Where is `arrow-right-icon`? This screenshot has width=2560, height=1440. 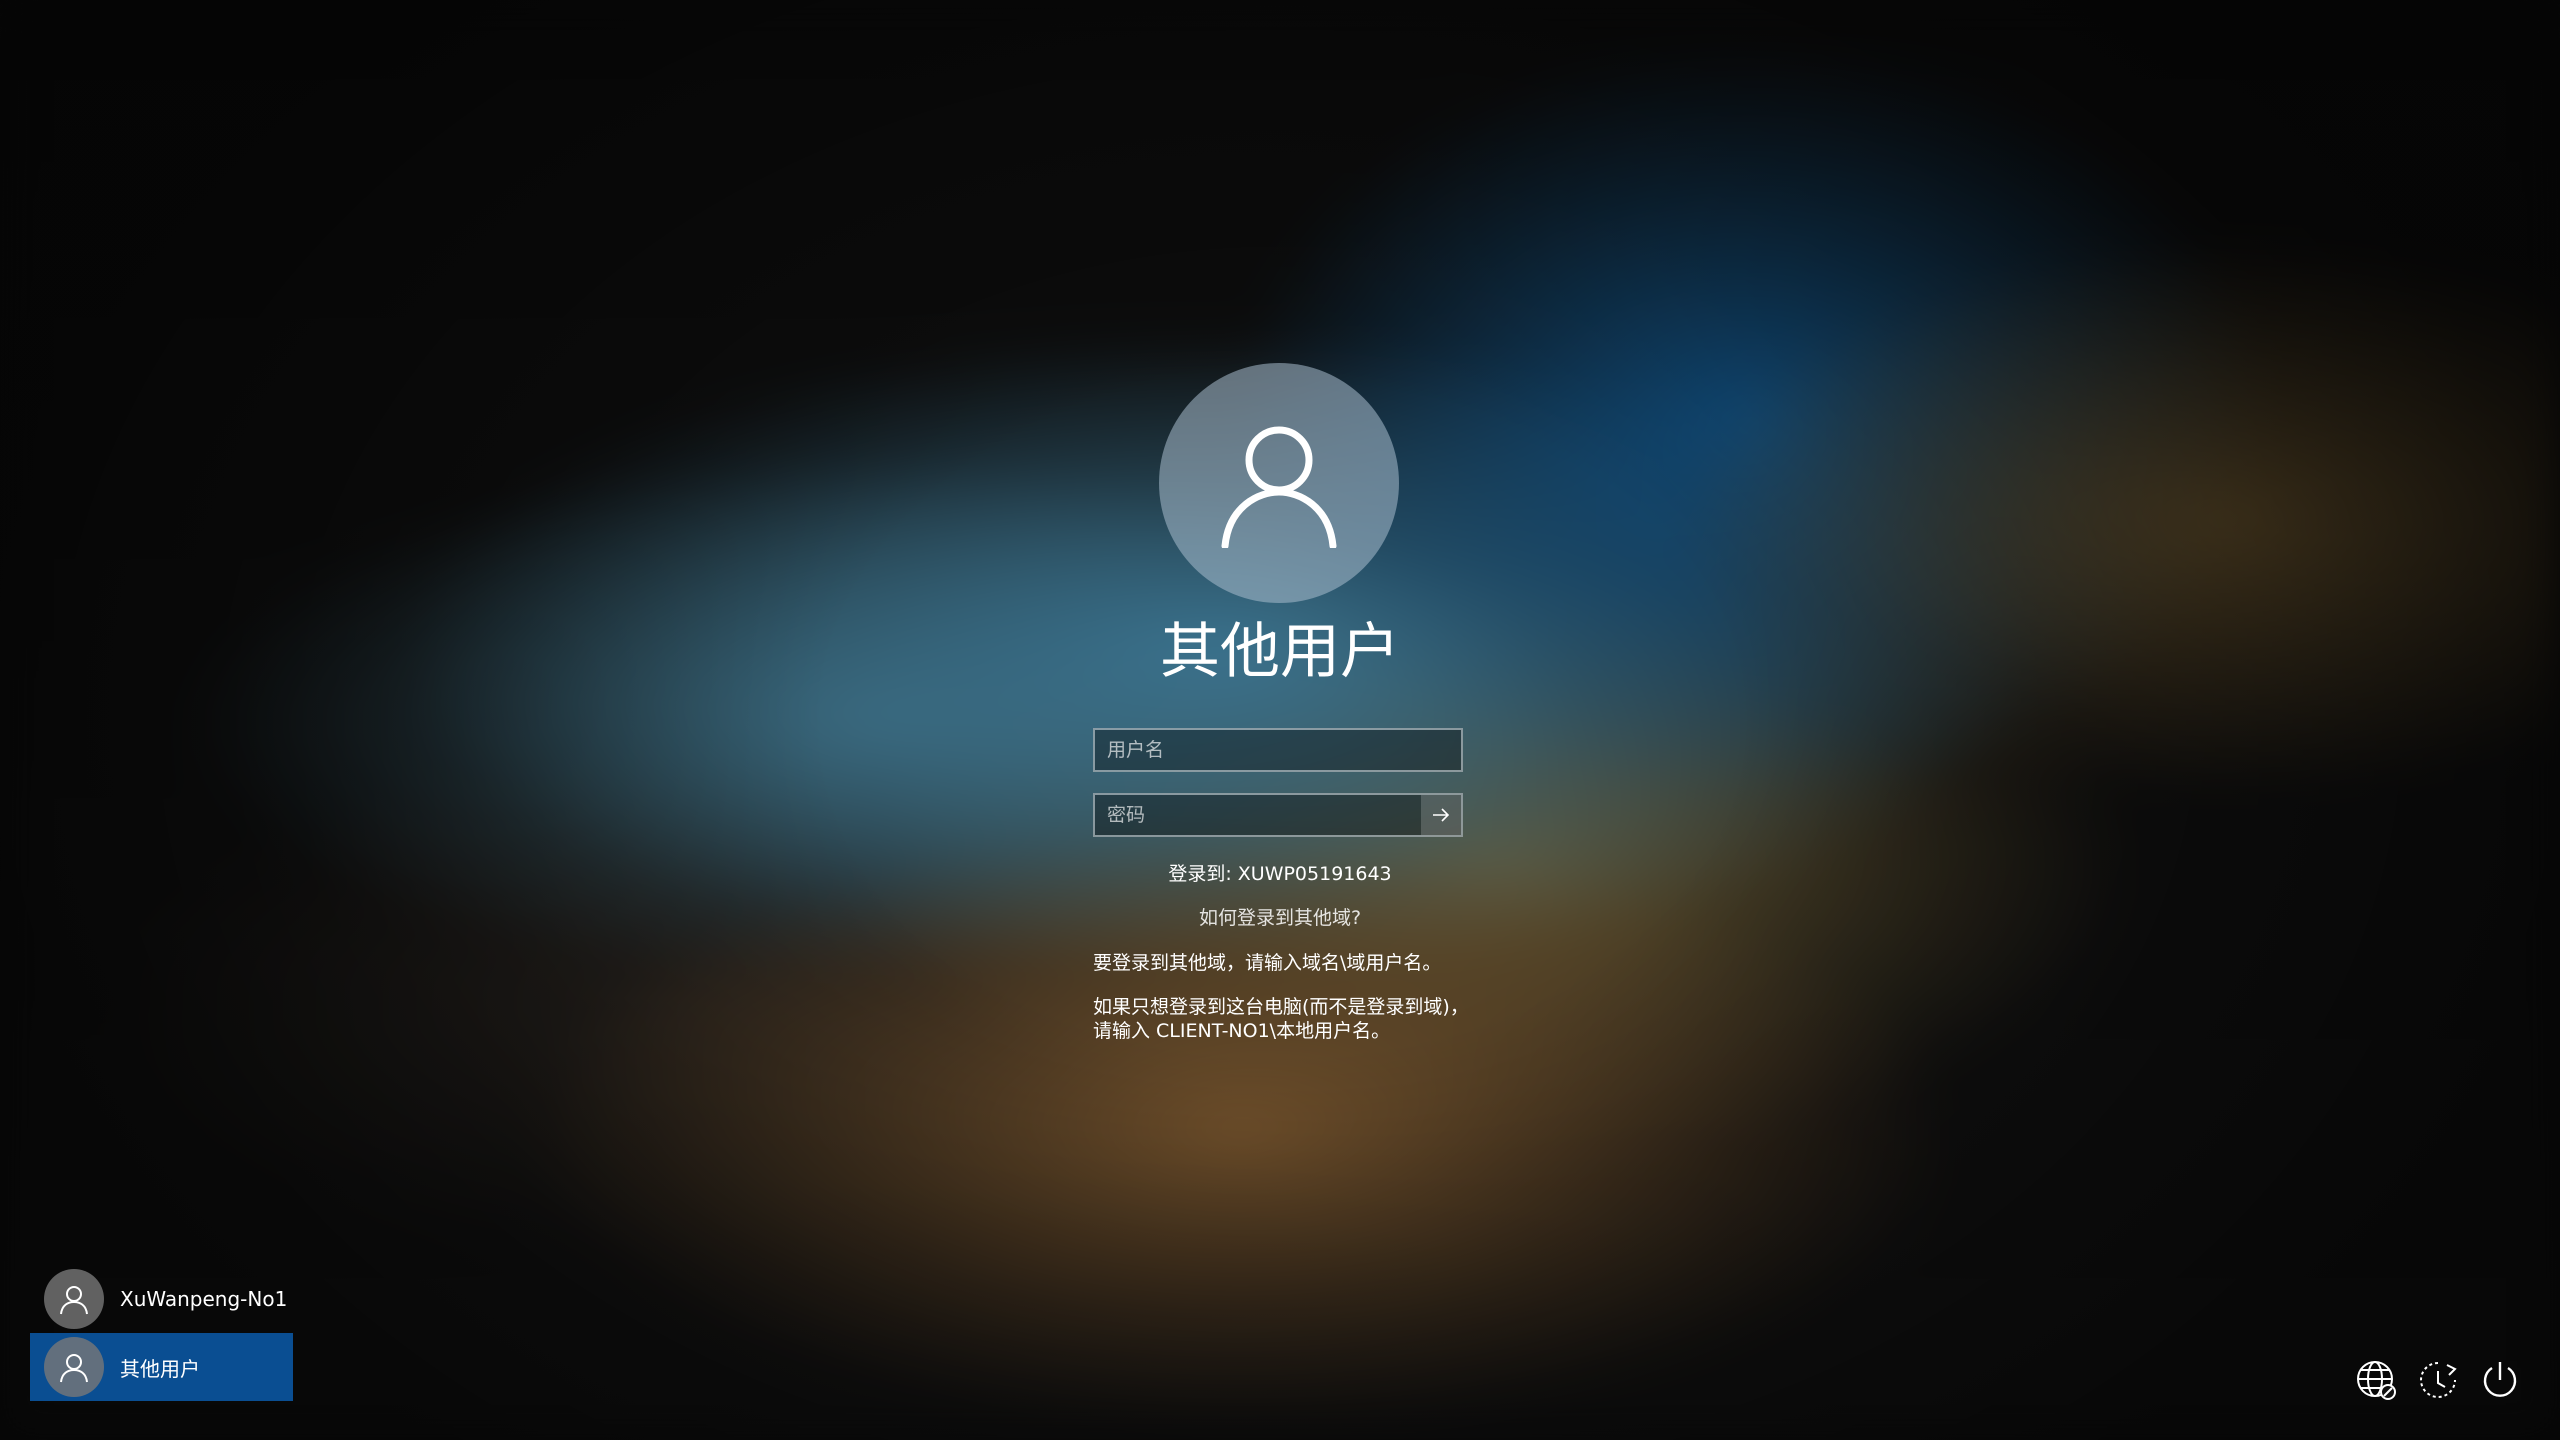 arrow-right-icon is located at coordinates (1441, 815).